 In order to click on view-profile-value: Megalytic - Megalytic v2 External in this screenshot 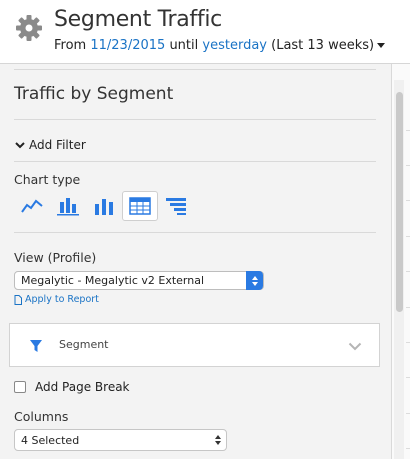, I will do `click(113, 280)`.